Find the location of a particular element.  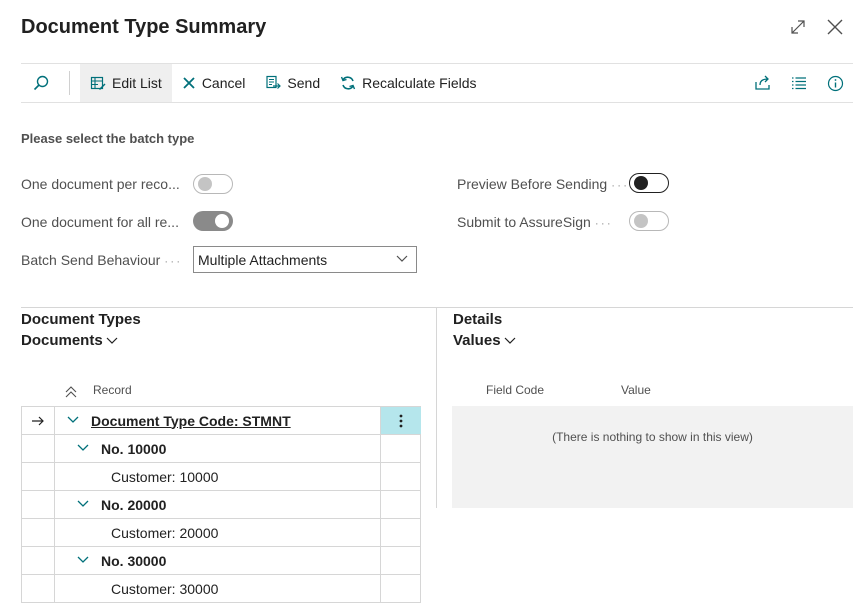

table-row: Document Type Code: STMNT is located at coordinates (221, 421).